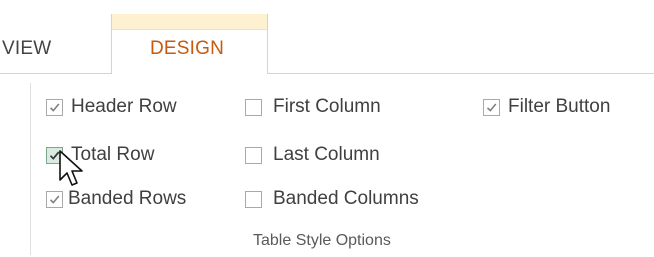 Image resolution: width=654 pixels, height=257 pixels. Describe the element at coordinates (346, 198) in the screenshot. I see `banded-columns-label: Banded Columns` at that location.